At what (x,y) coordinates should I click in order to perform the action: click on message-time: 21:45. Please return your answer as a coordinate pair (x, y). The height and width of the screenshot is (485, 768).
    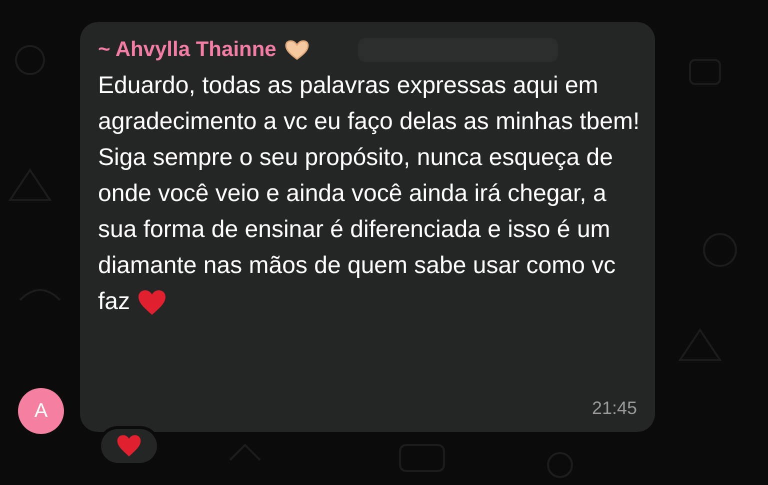
    Looking at the image, I should click on (614, 408).